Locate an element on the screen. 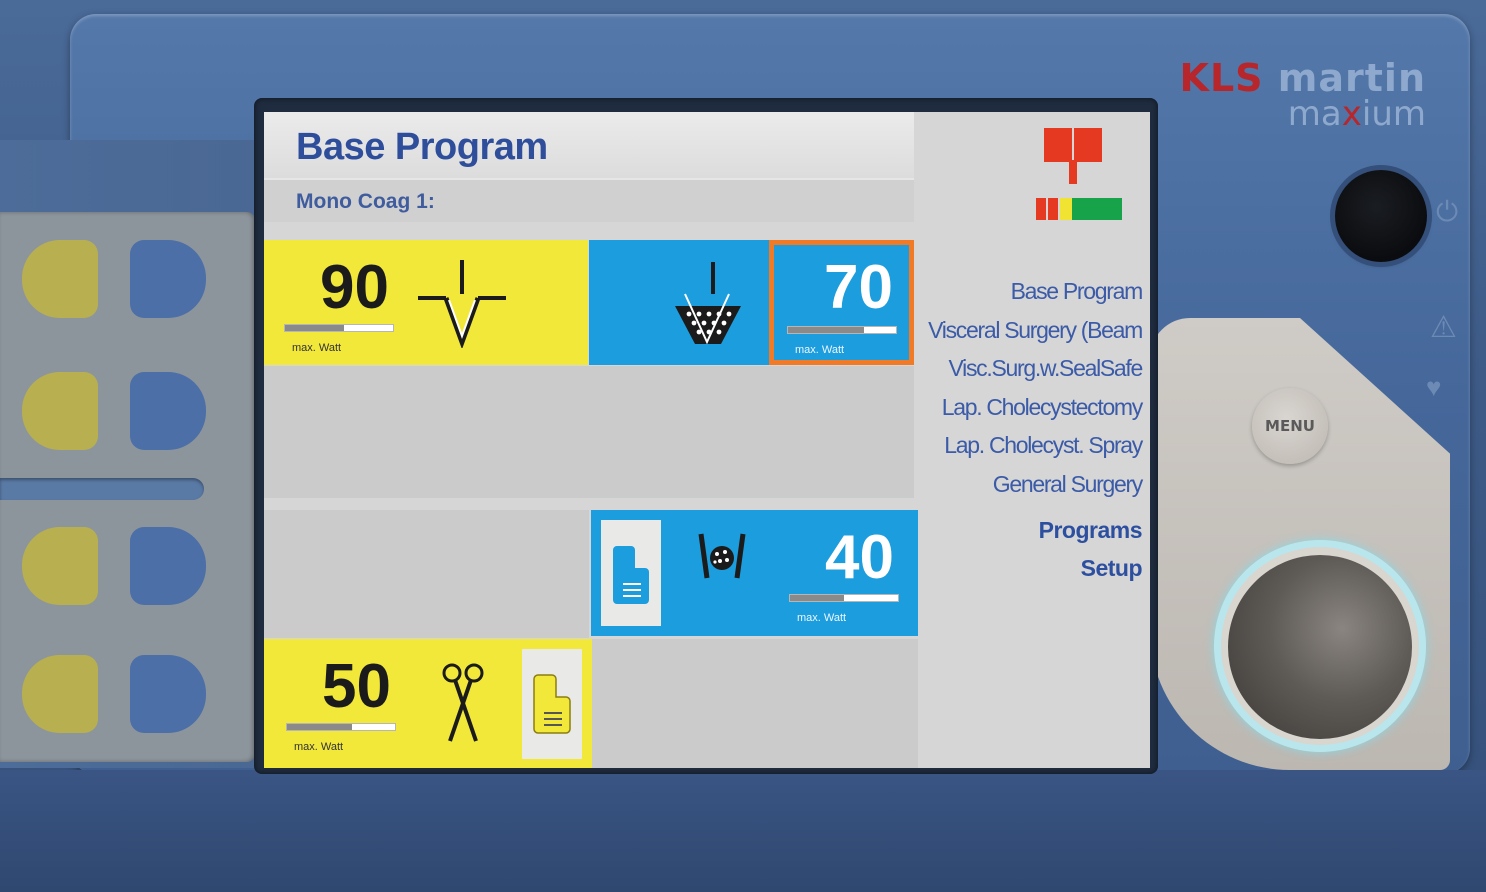 This screenshot has width=1486, height=892. bipolar-power-value: 40 is located at coordinates (859, 557).